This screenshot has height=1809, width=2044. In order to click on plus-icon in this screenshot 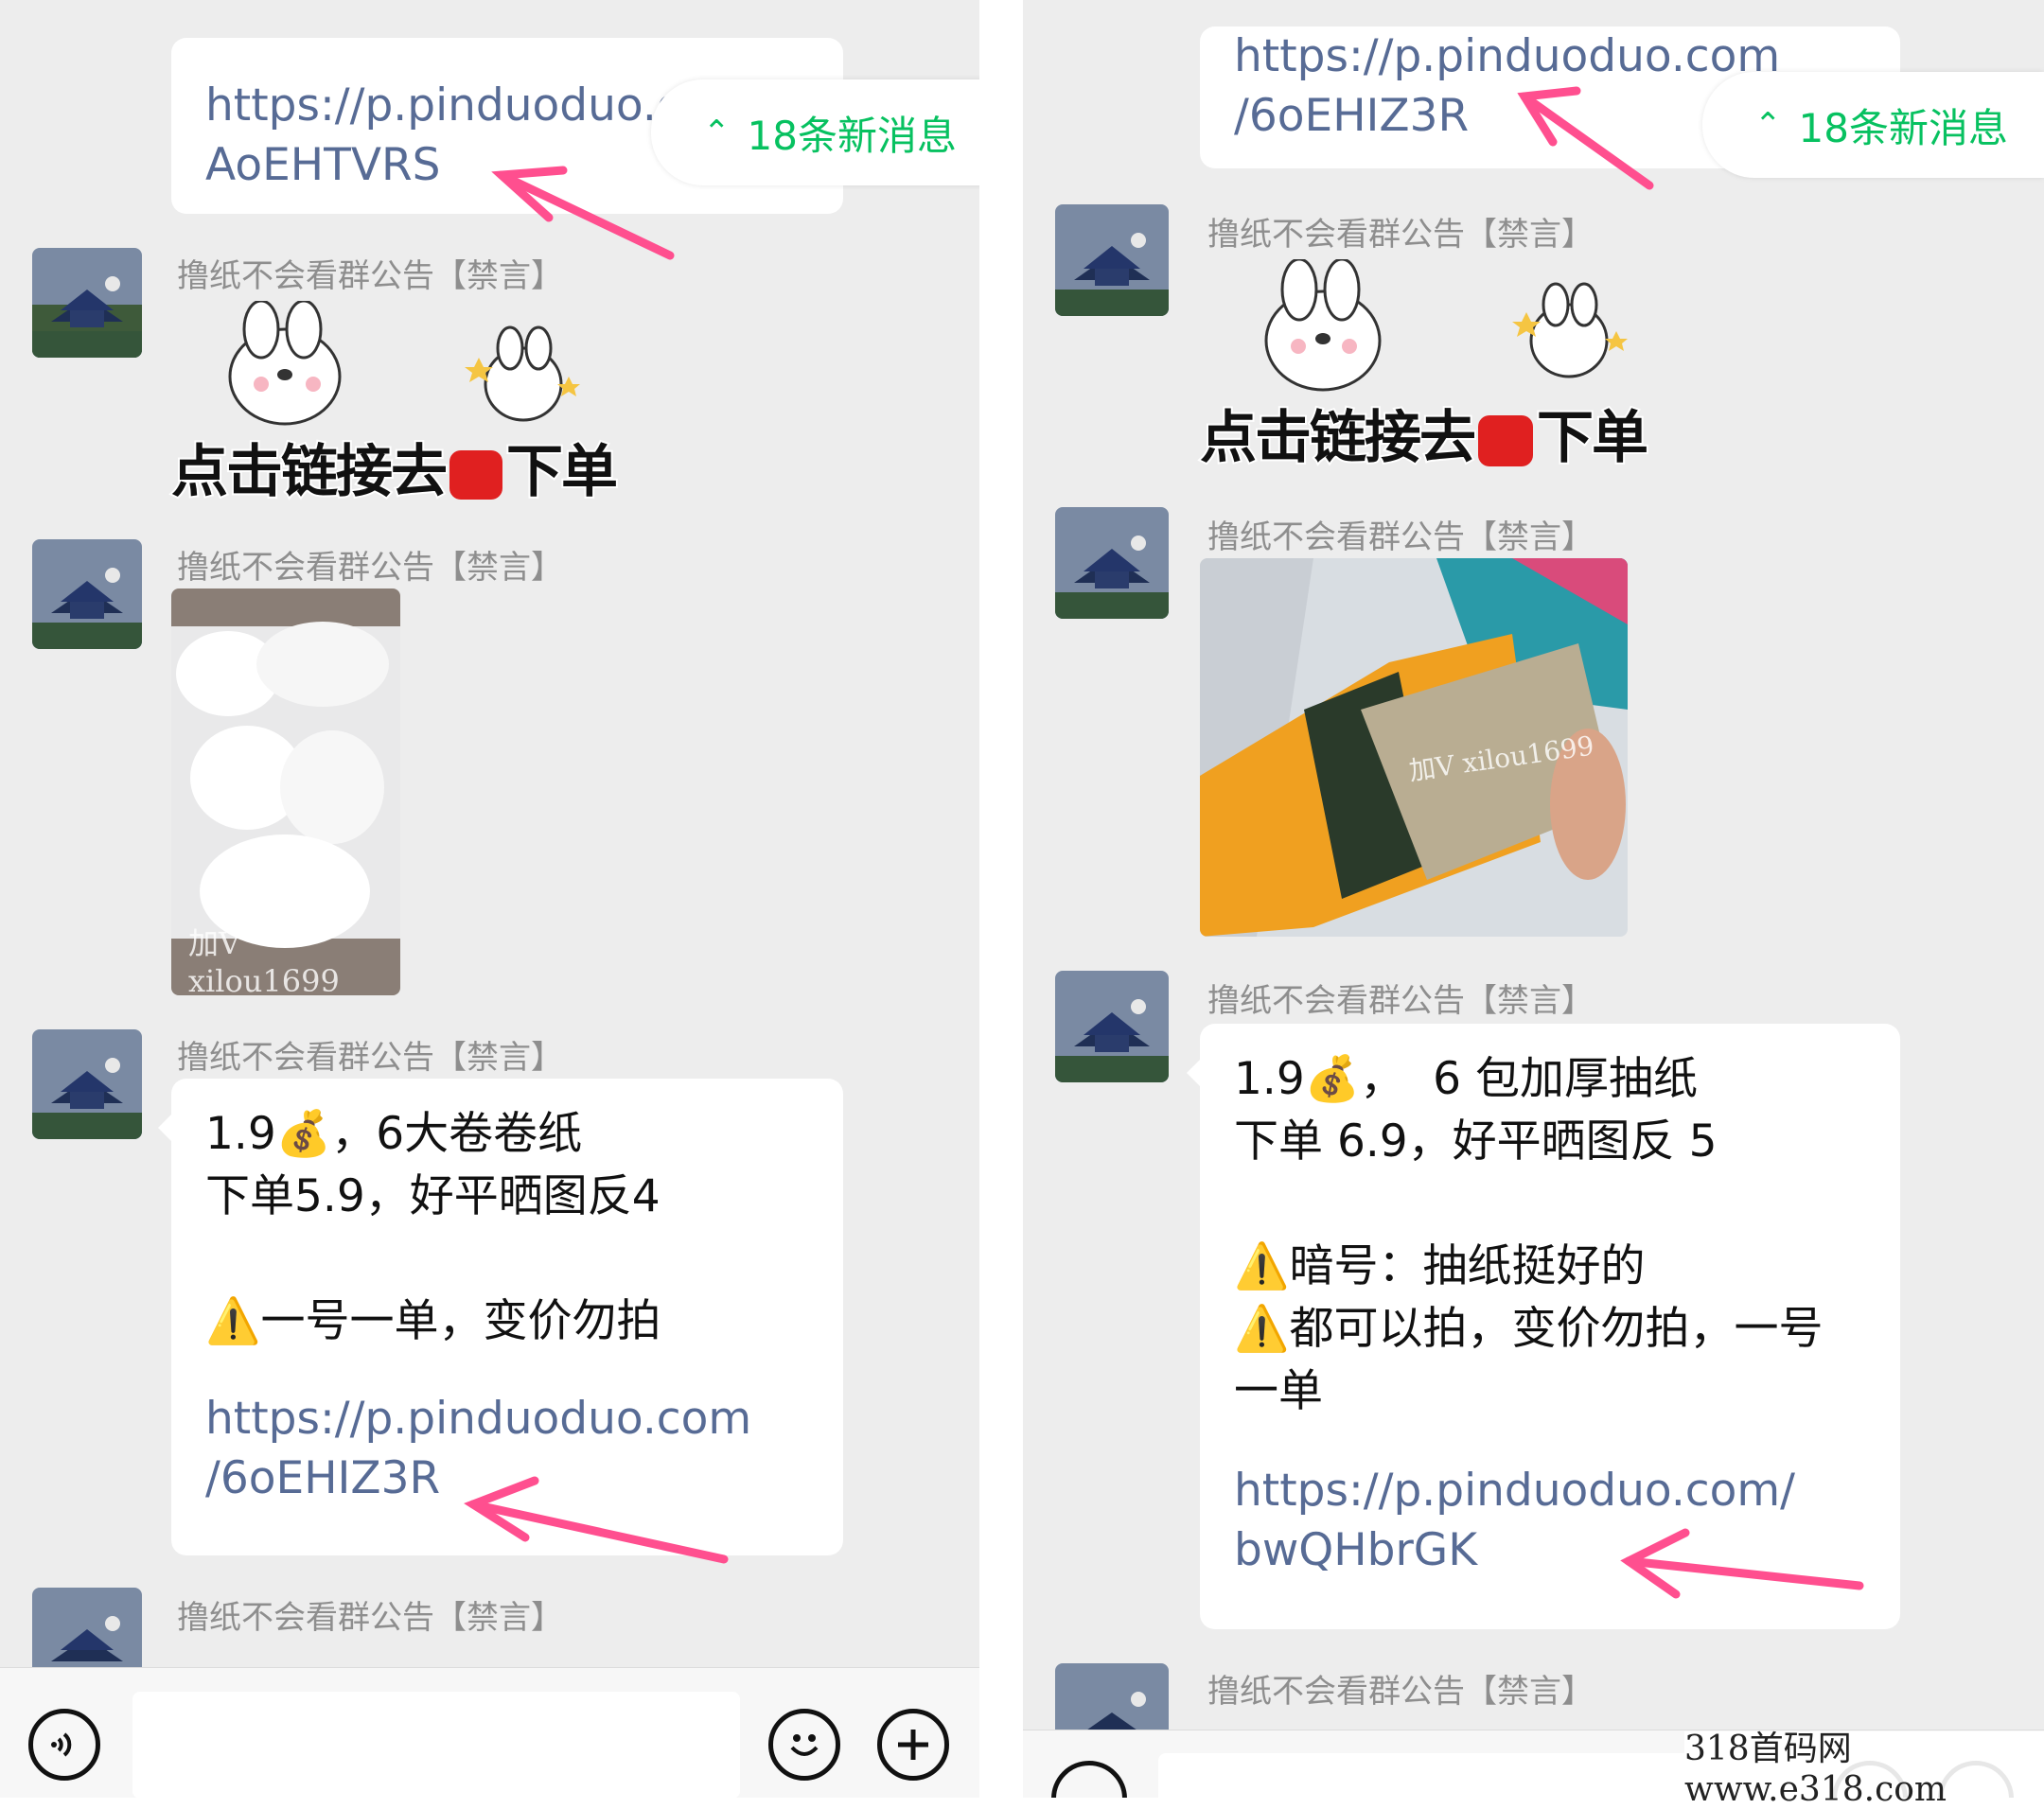, I will do `click(913, 1745)`.